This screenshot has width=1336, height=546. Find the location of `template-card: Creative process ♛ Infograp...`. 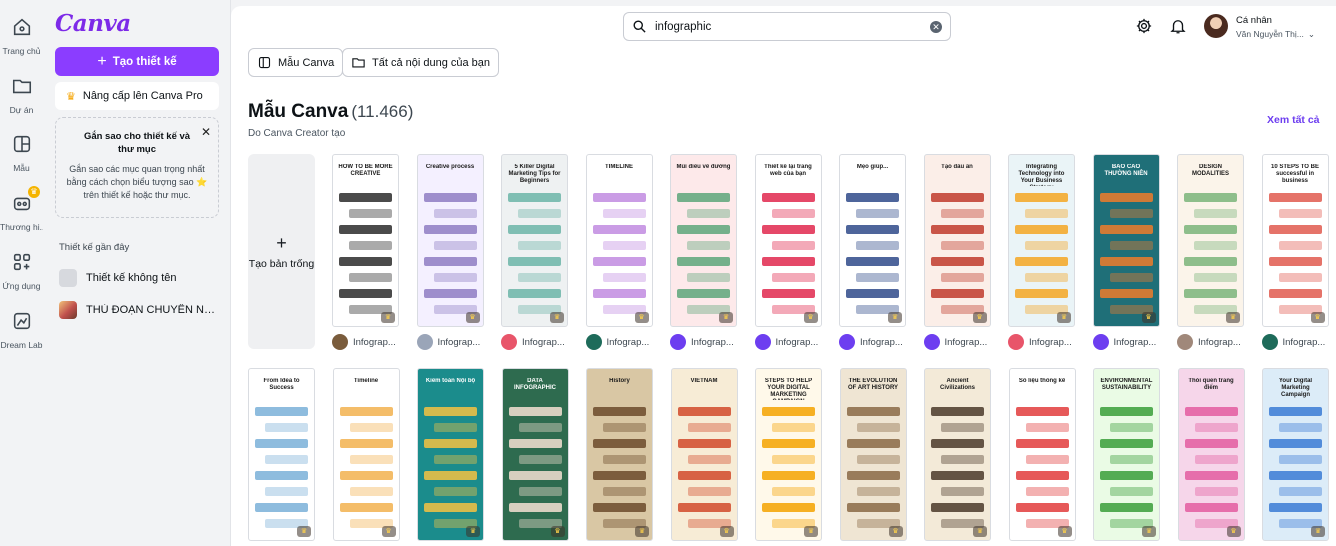

template-card: Creative process ♛ Infograp... is located at coordinates (450, 252).